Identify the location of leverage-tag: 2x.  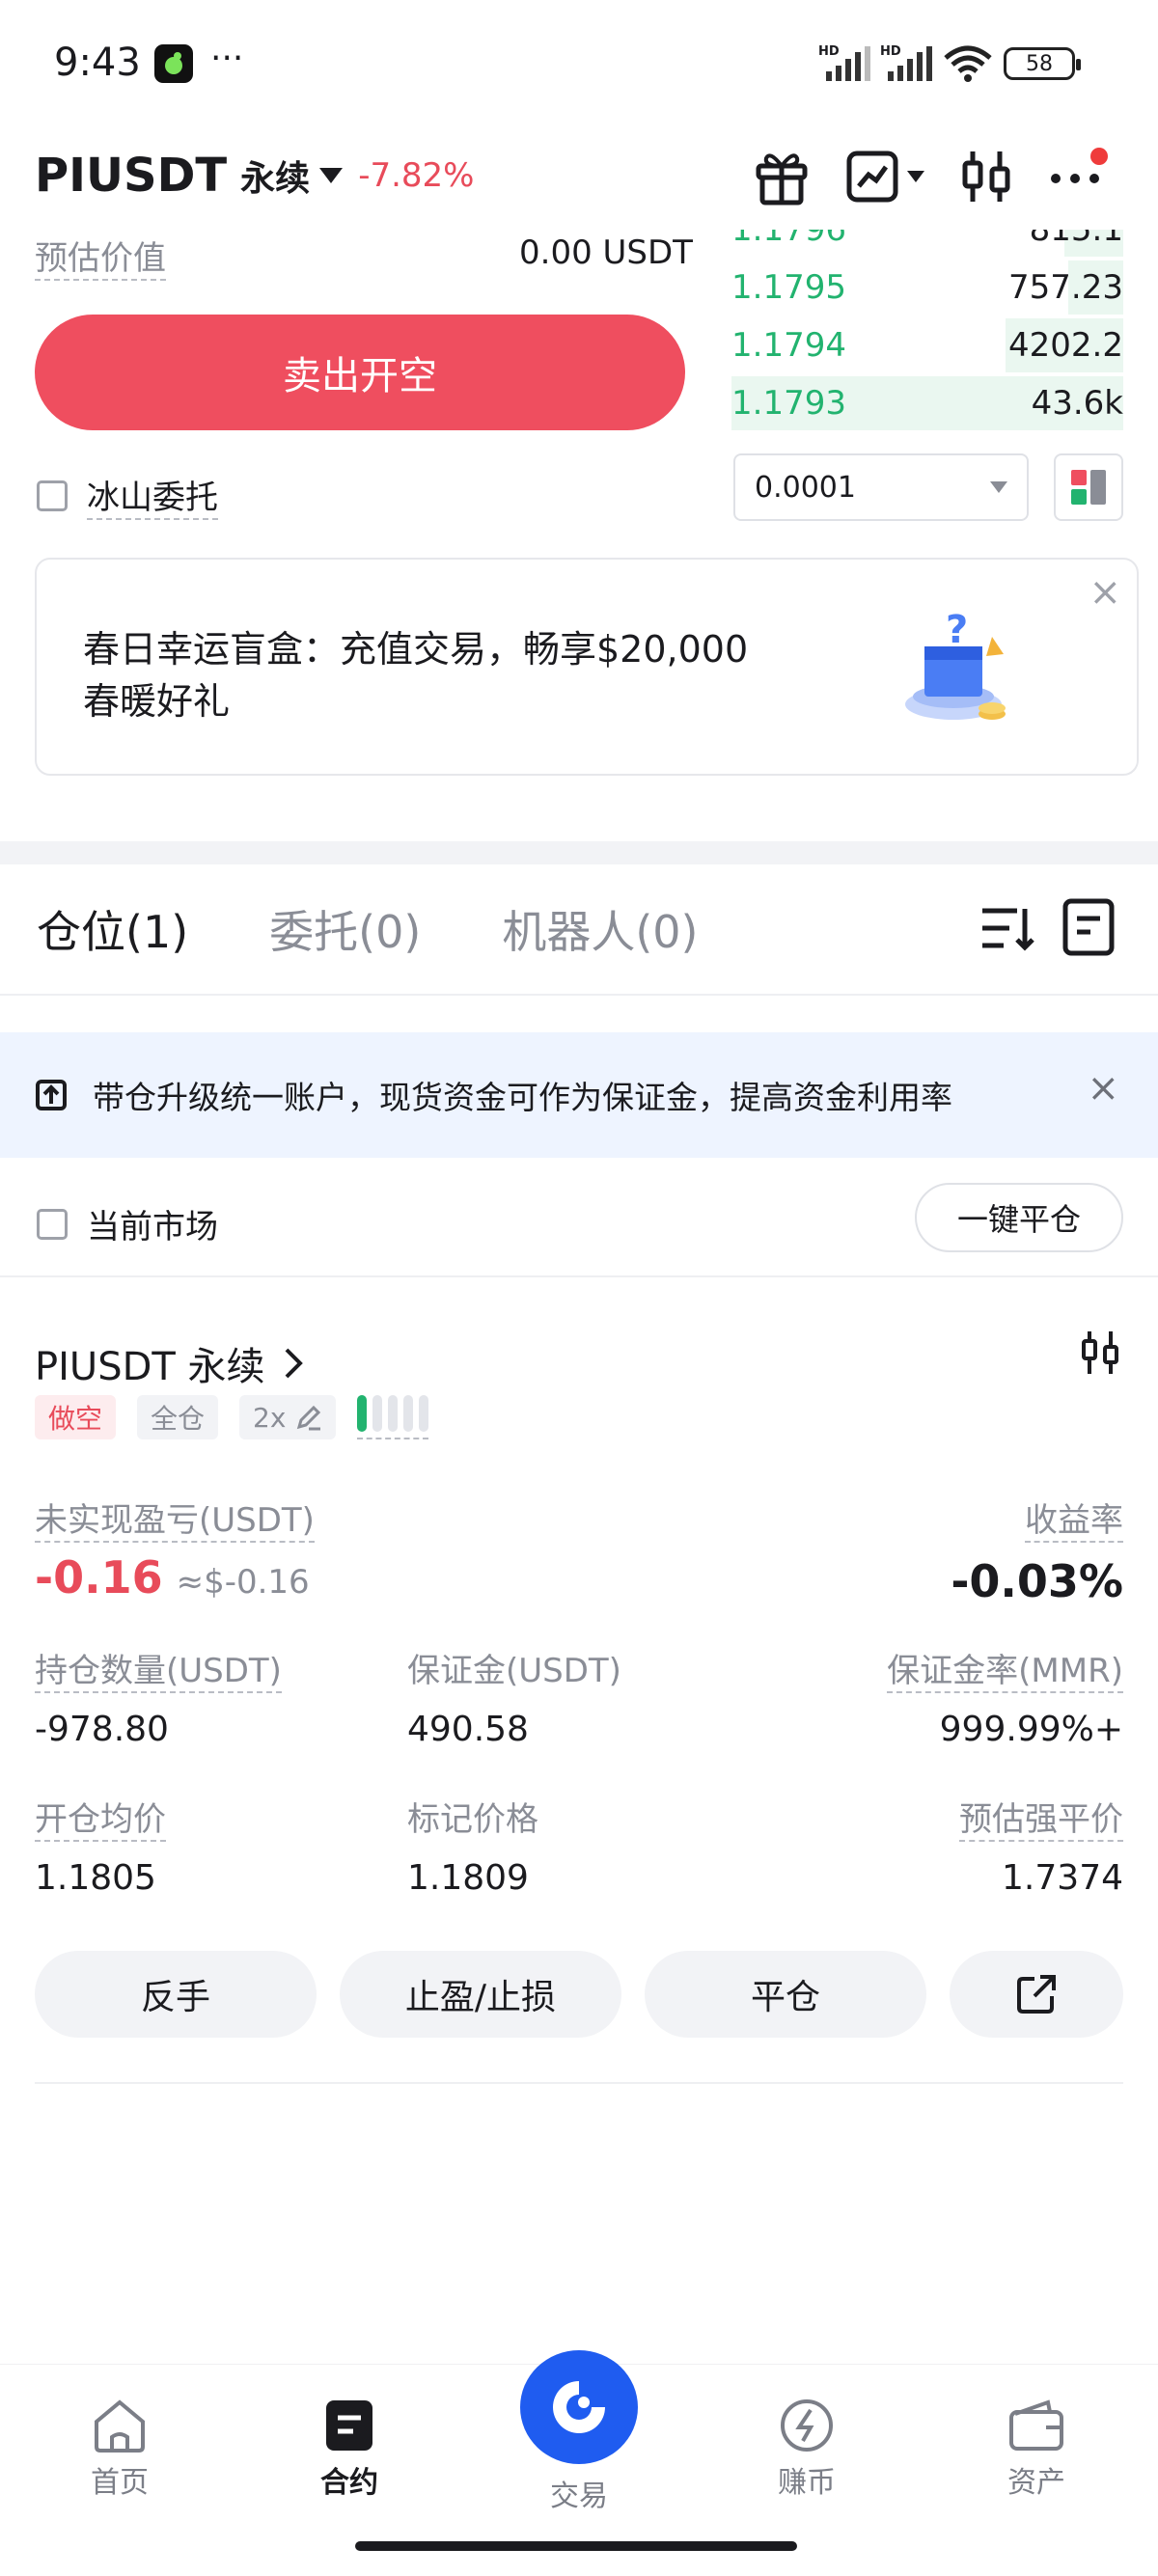
(288, 1417).